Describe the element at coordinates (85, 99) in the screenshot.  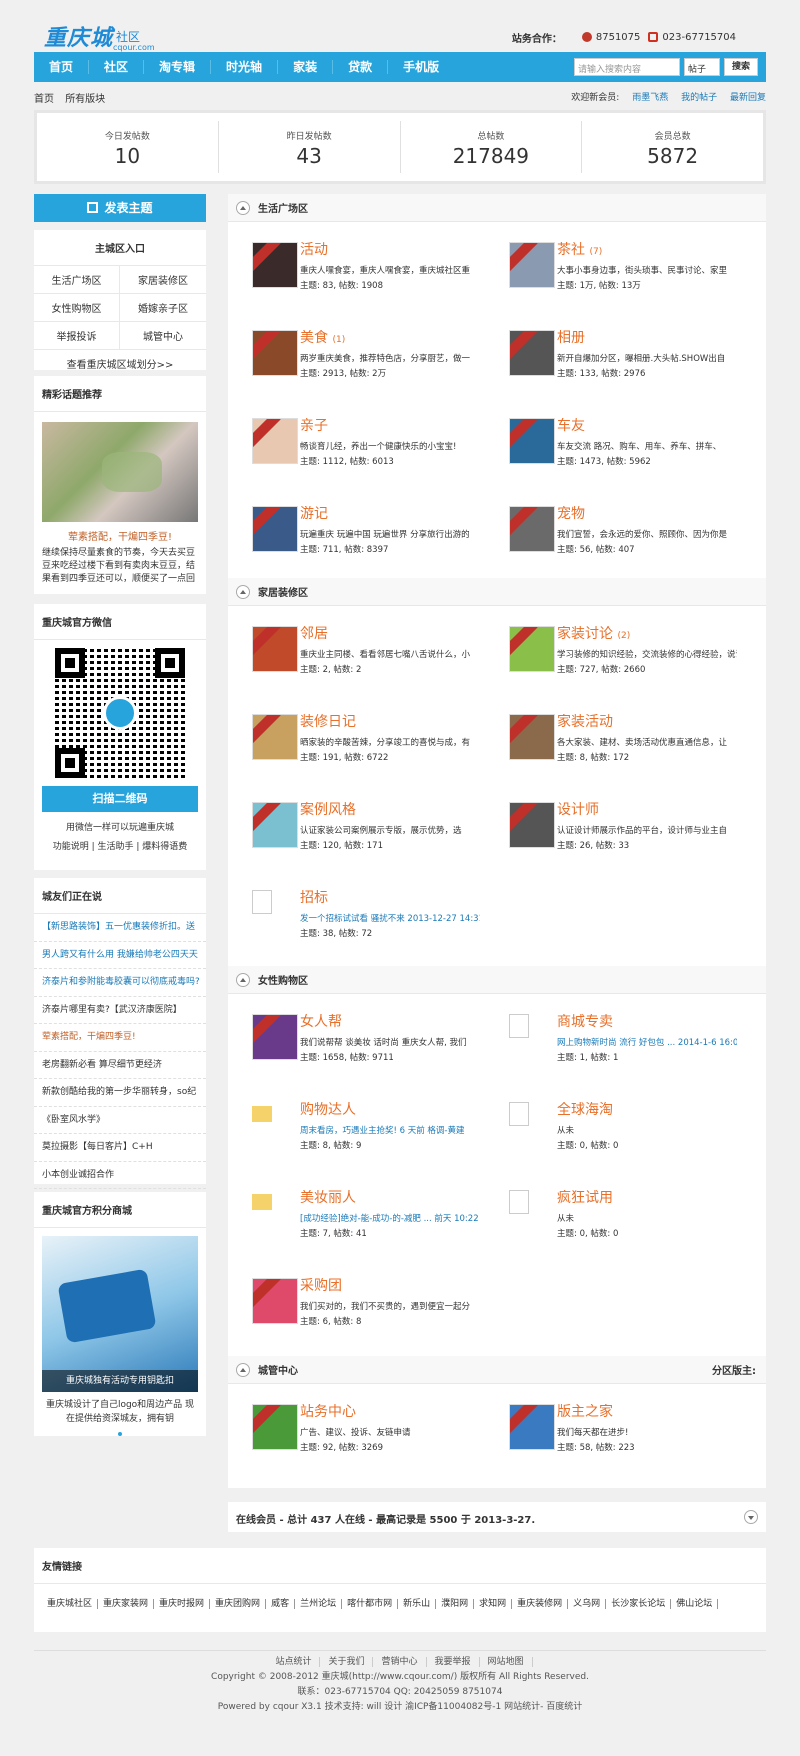
I see `breadcrumb-all: 所有版块` at that location.